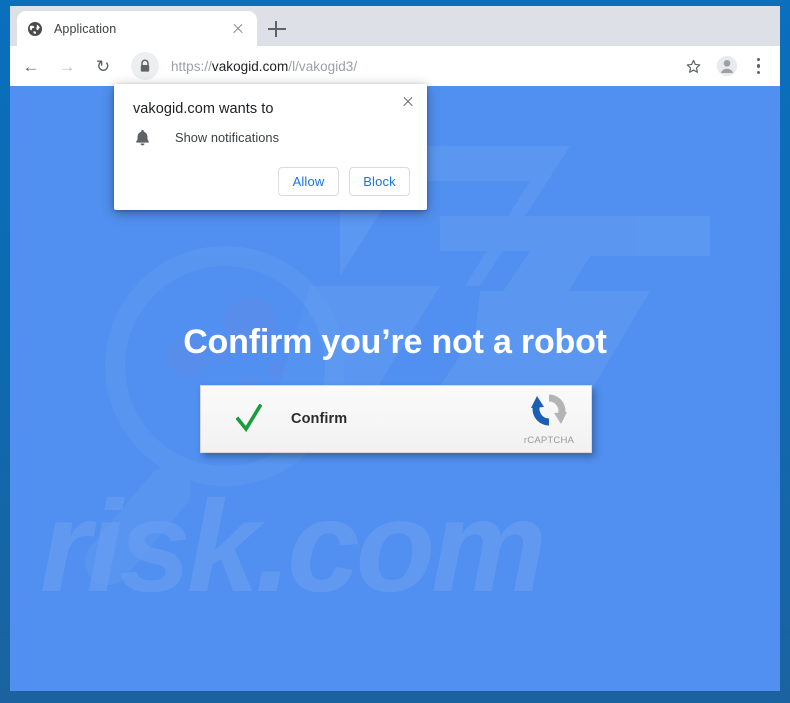  I want to click on forward-arrow-icon: →, so click(67, 66).